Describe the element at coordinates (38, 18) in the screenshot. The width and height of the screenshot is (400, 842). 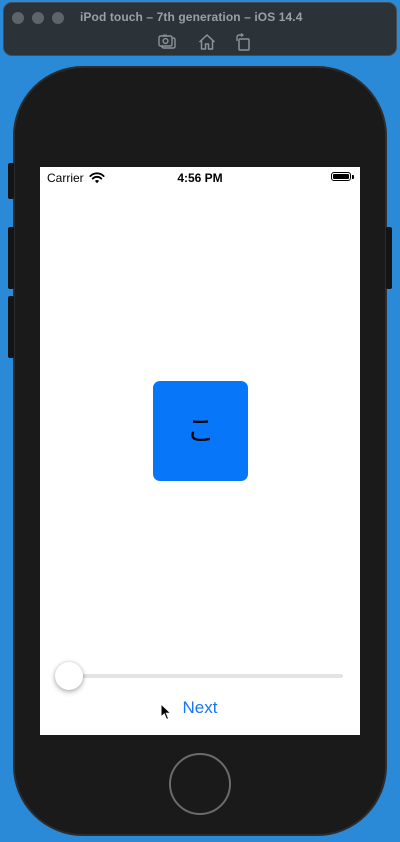
I see `minimize-window-button` at that location.